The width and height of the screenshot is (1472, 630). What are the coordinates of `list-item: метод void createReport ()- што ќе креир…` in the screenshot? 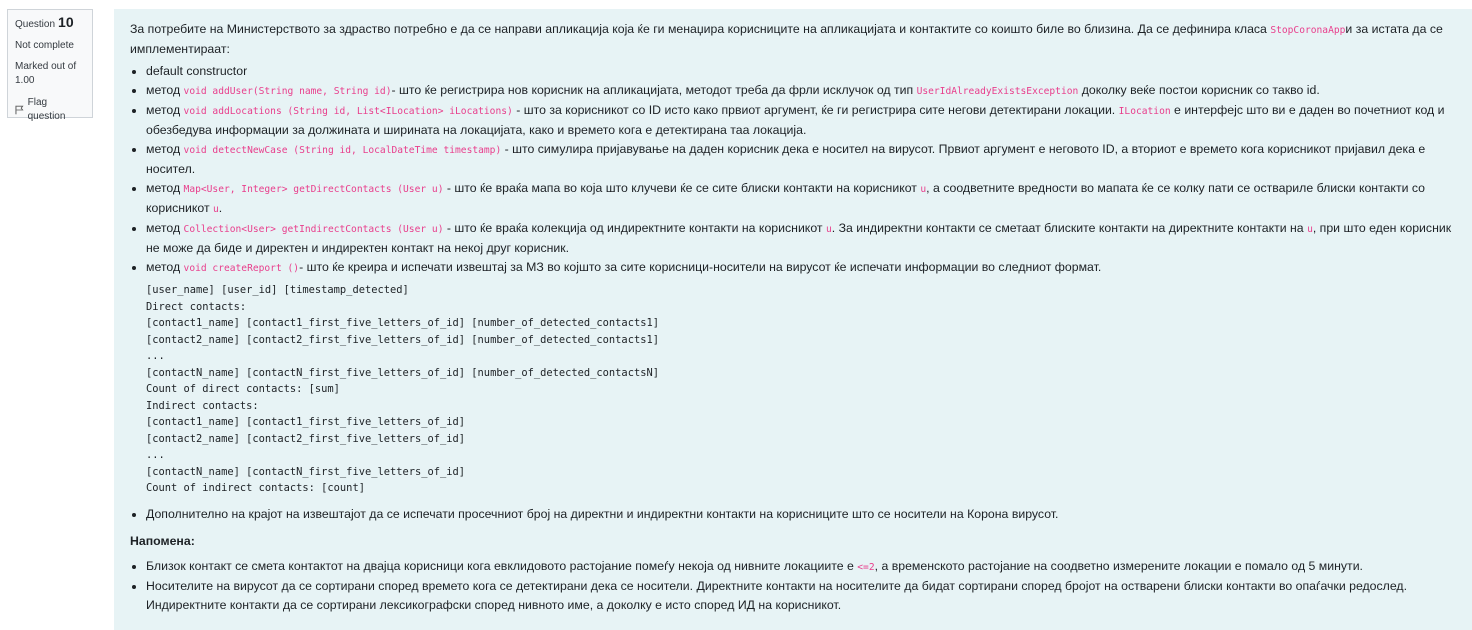 It's located at (802, 268).